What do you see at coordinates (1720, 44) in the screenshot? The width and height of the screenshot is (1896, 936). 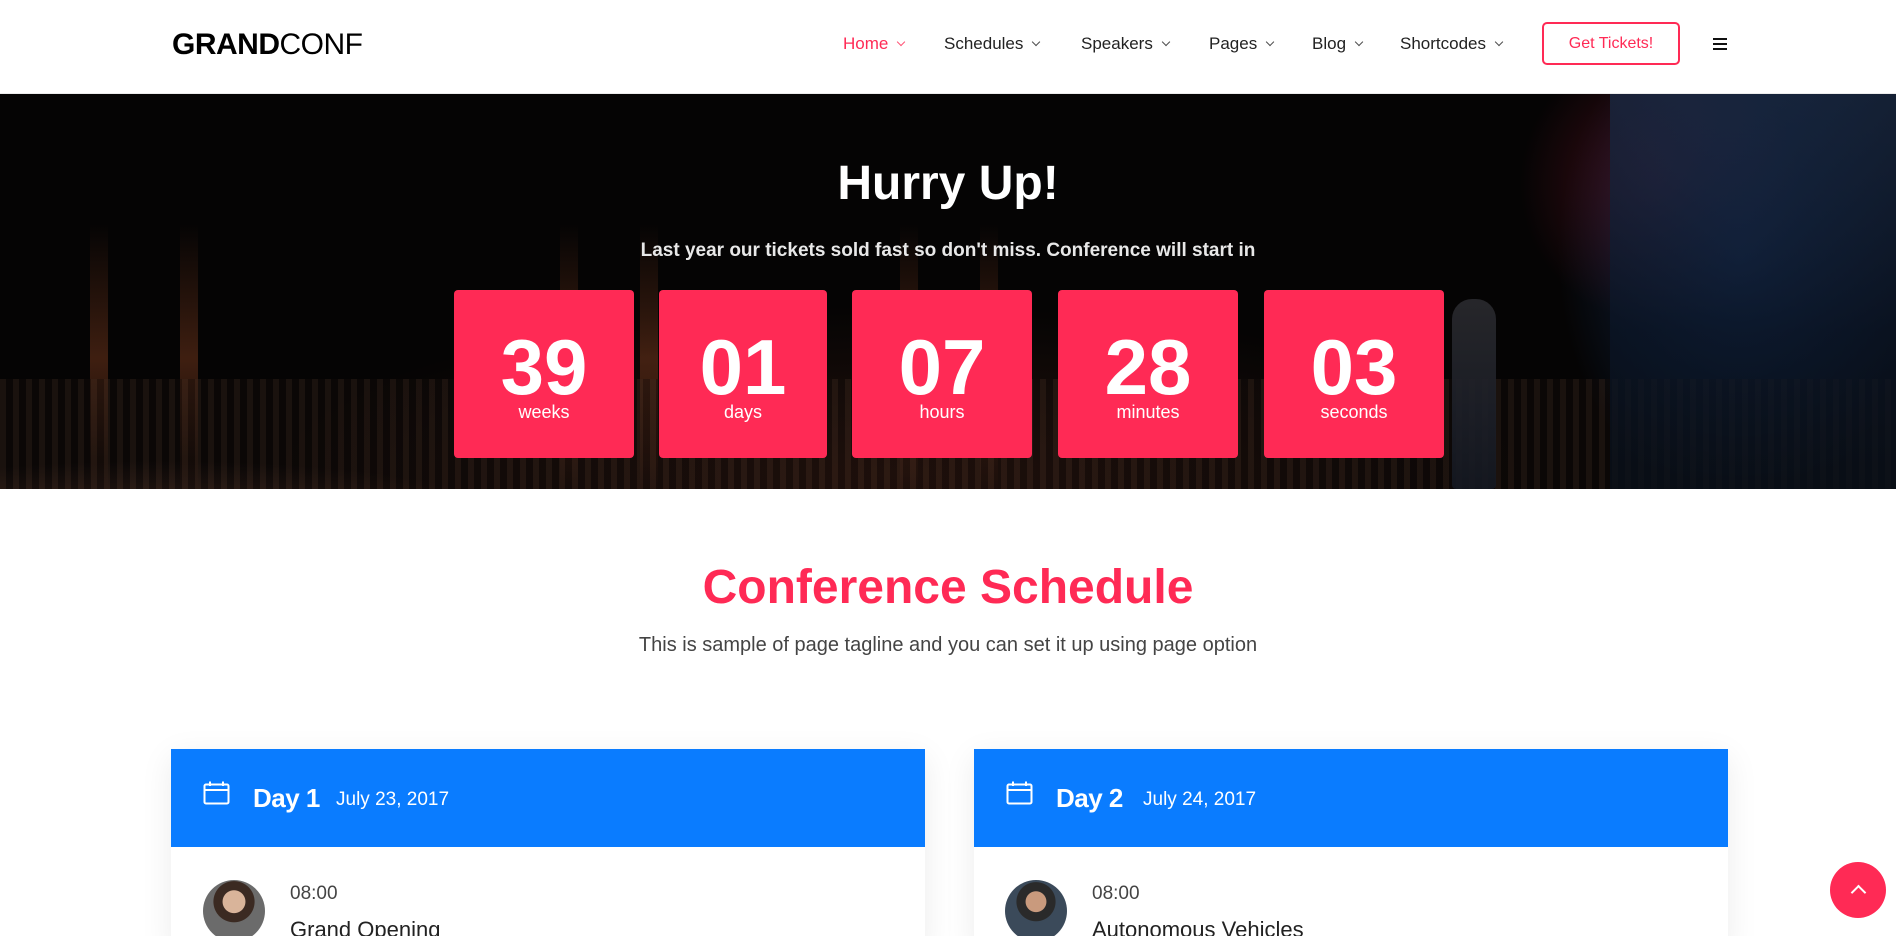 I see `hamburger-icon` at bounding box center [1720, 44].